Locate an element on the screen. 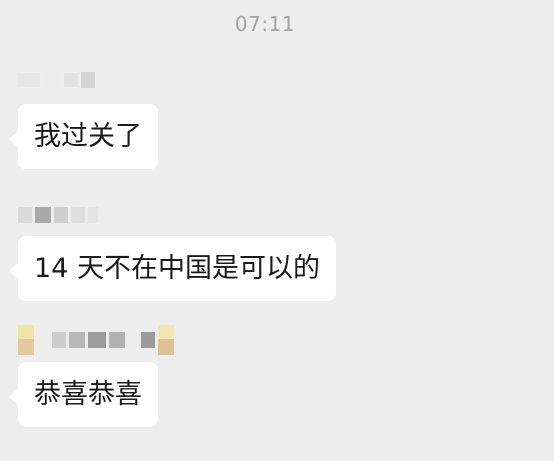 The image size is (554, 461). chat-bubble: 恭喜恭喜 is located at coordinates (83, 394).